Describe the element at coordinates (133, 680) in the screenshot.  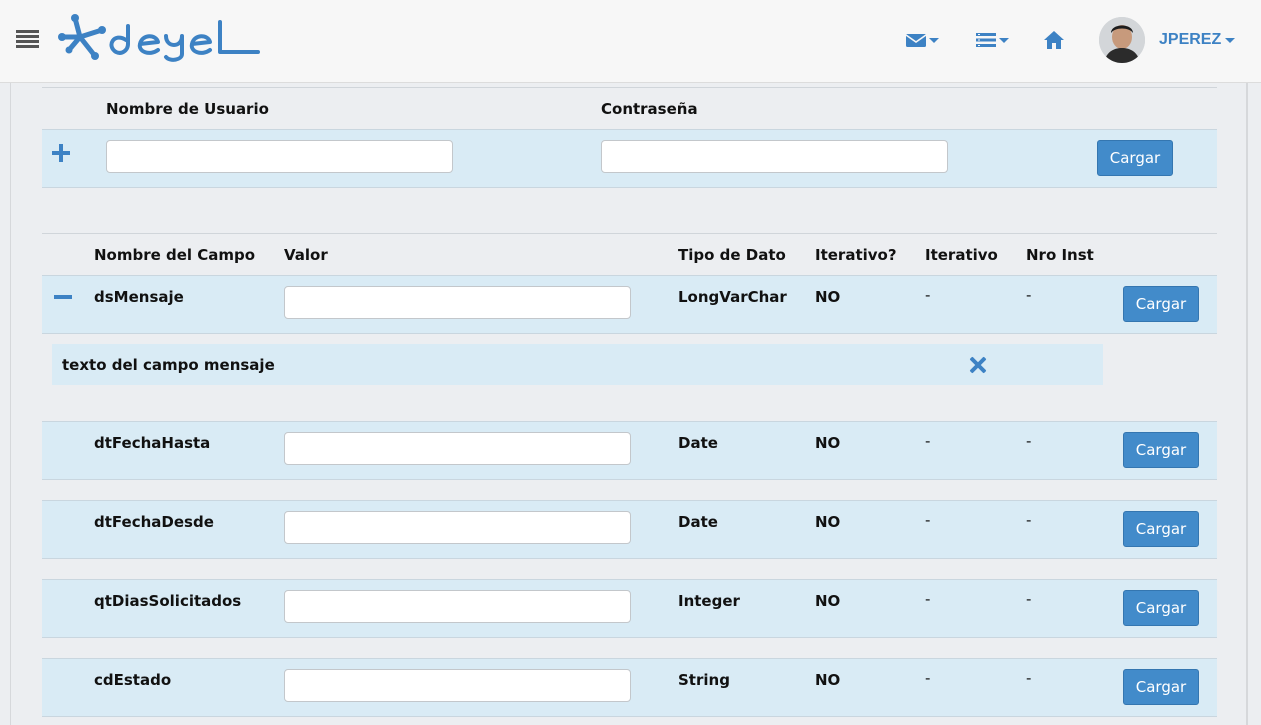
I see `field-name: cdEstado` at that location.